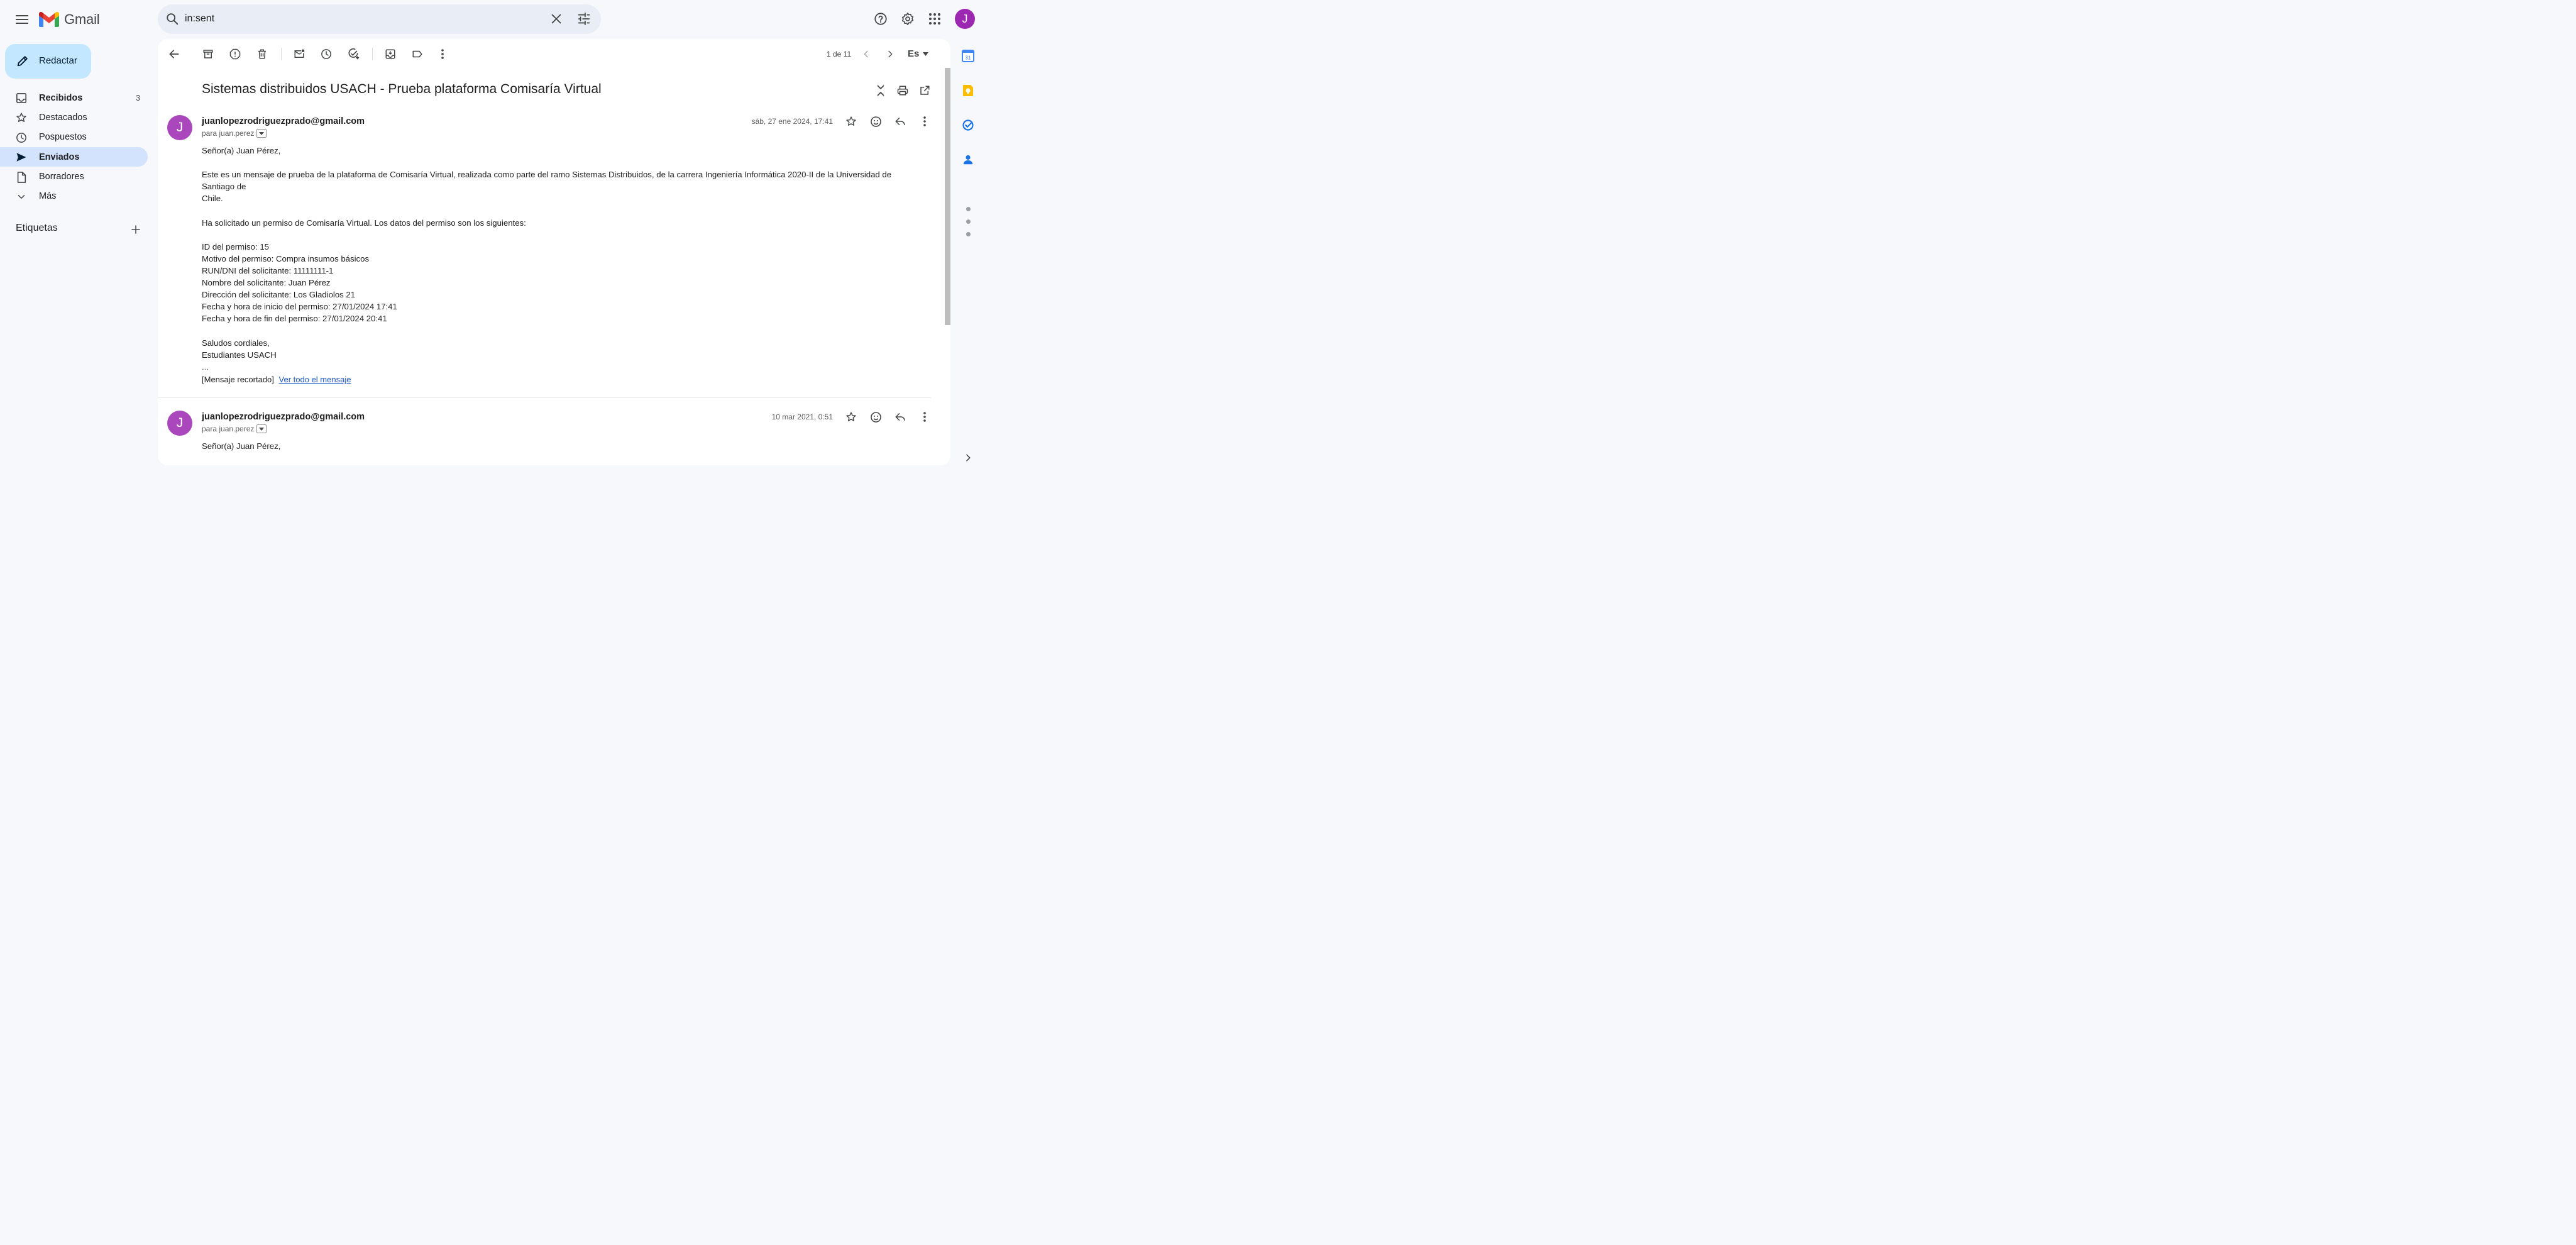  Describe the element at coordinates (236, 343) in the screenshot. I see `closing-line: Saludos cordiales,` at that location.